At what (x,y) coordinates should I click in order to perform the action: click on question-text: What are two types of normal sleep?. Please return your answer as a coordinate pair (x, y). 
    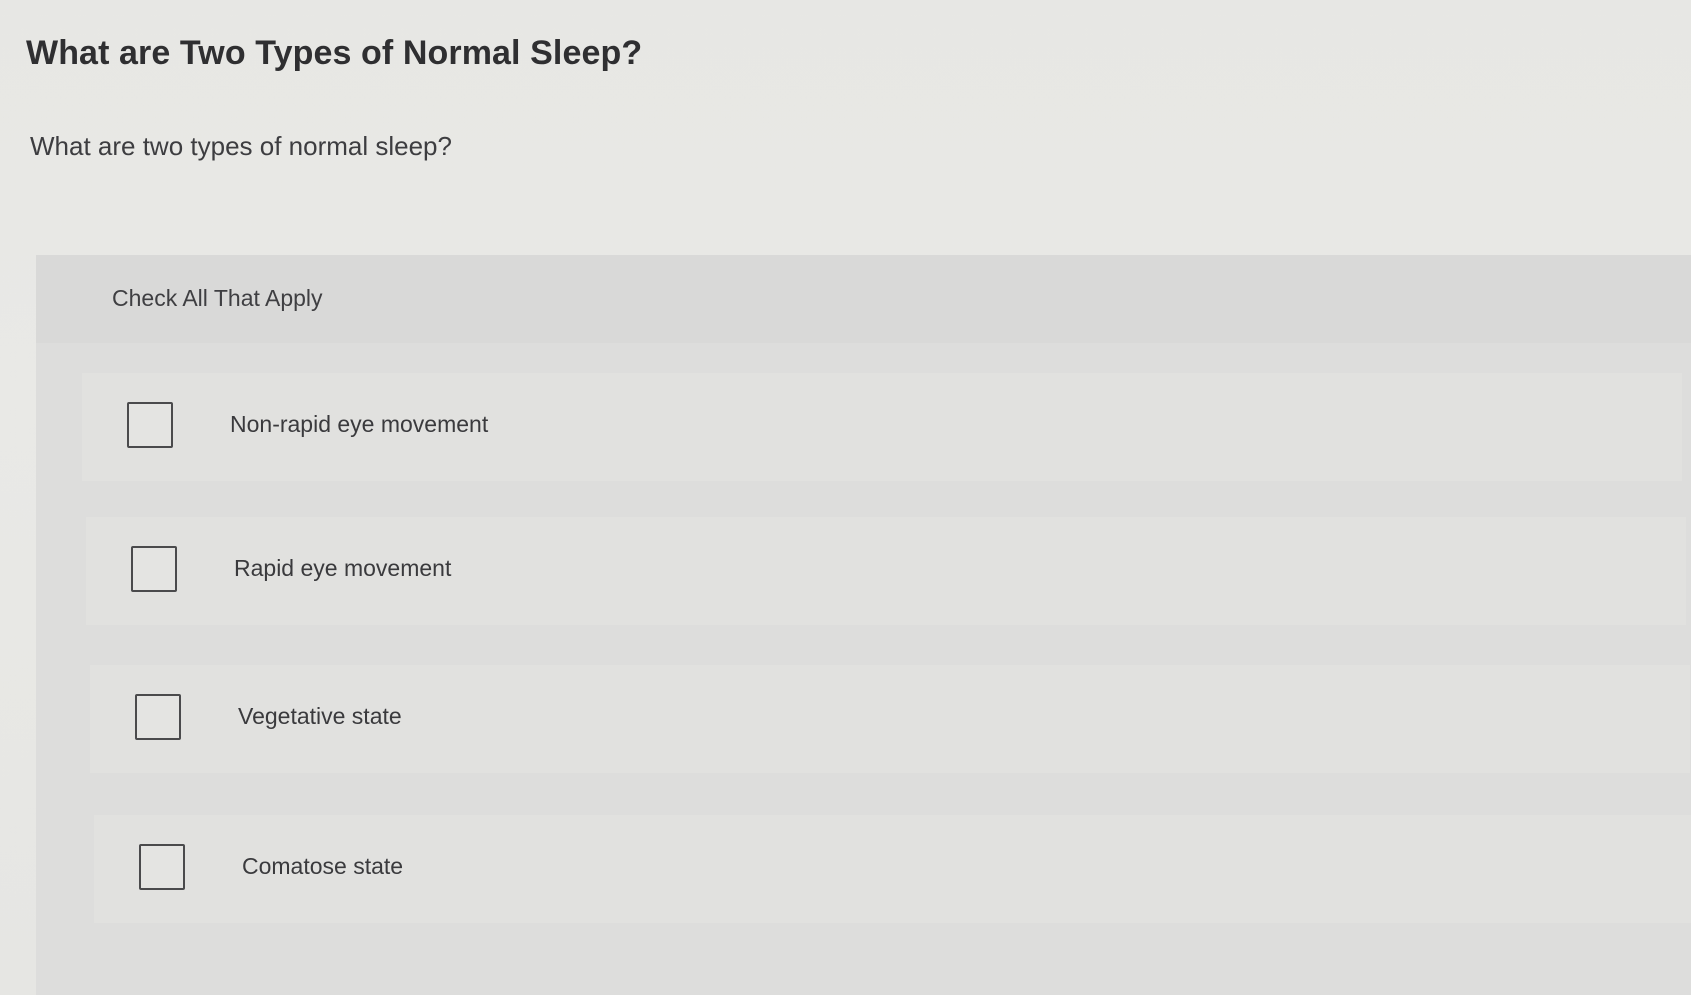
    Looking at the image, I should click on (241, 146).